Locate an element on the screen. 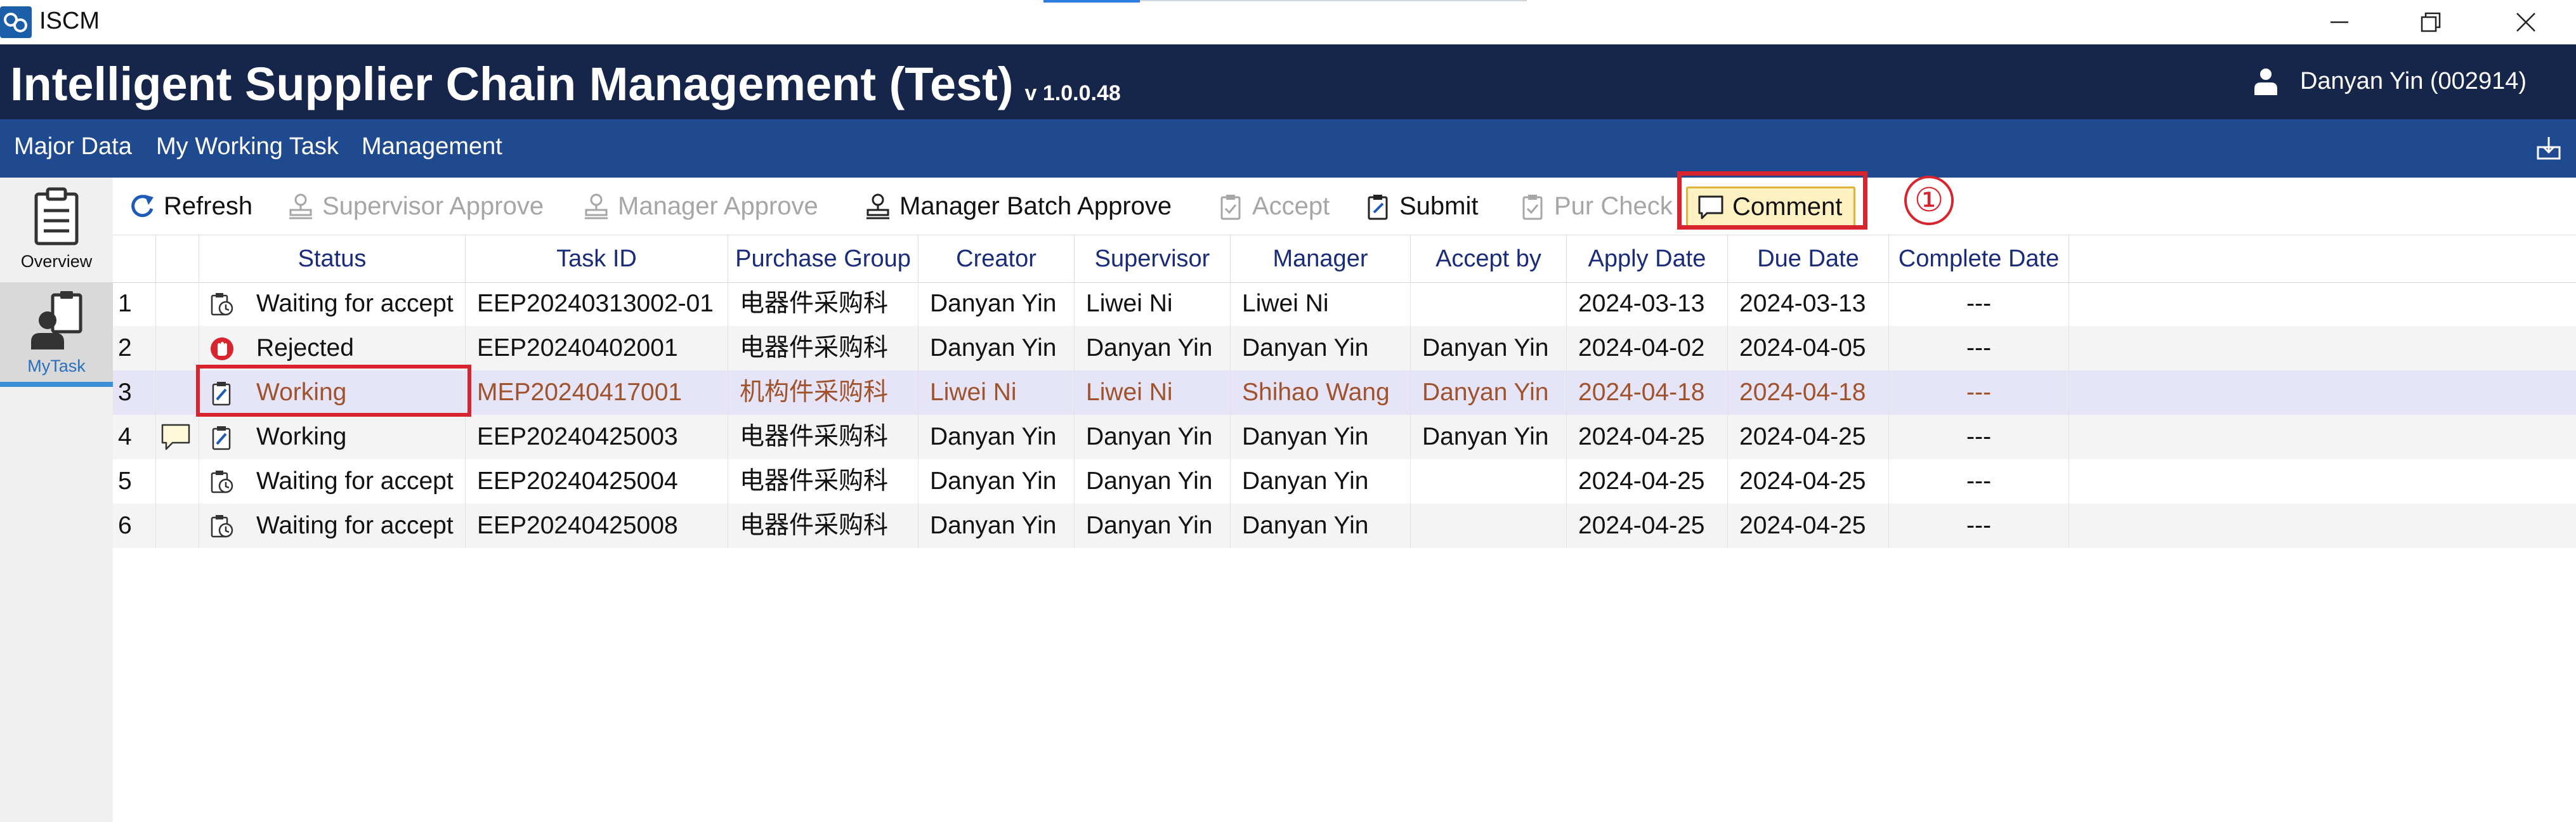  close-button is located at coordinates (2526, 22).